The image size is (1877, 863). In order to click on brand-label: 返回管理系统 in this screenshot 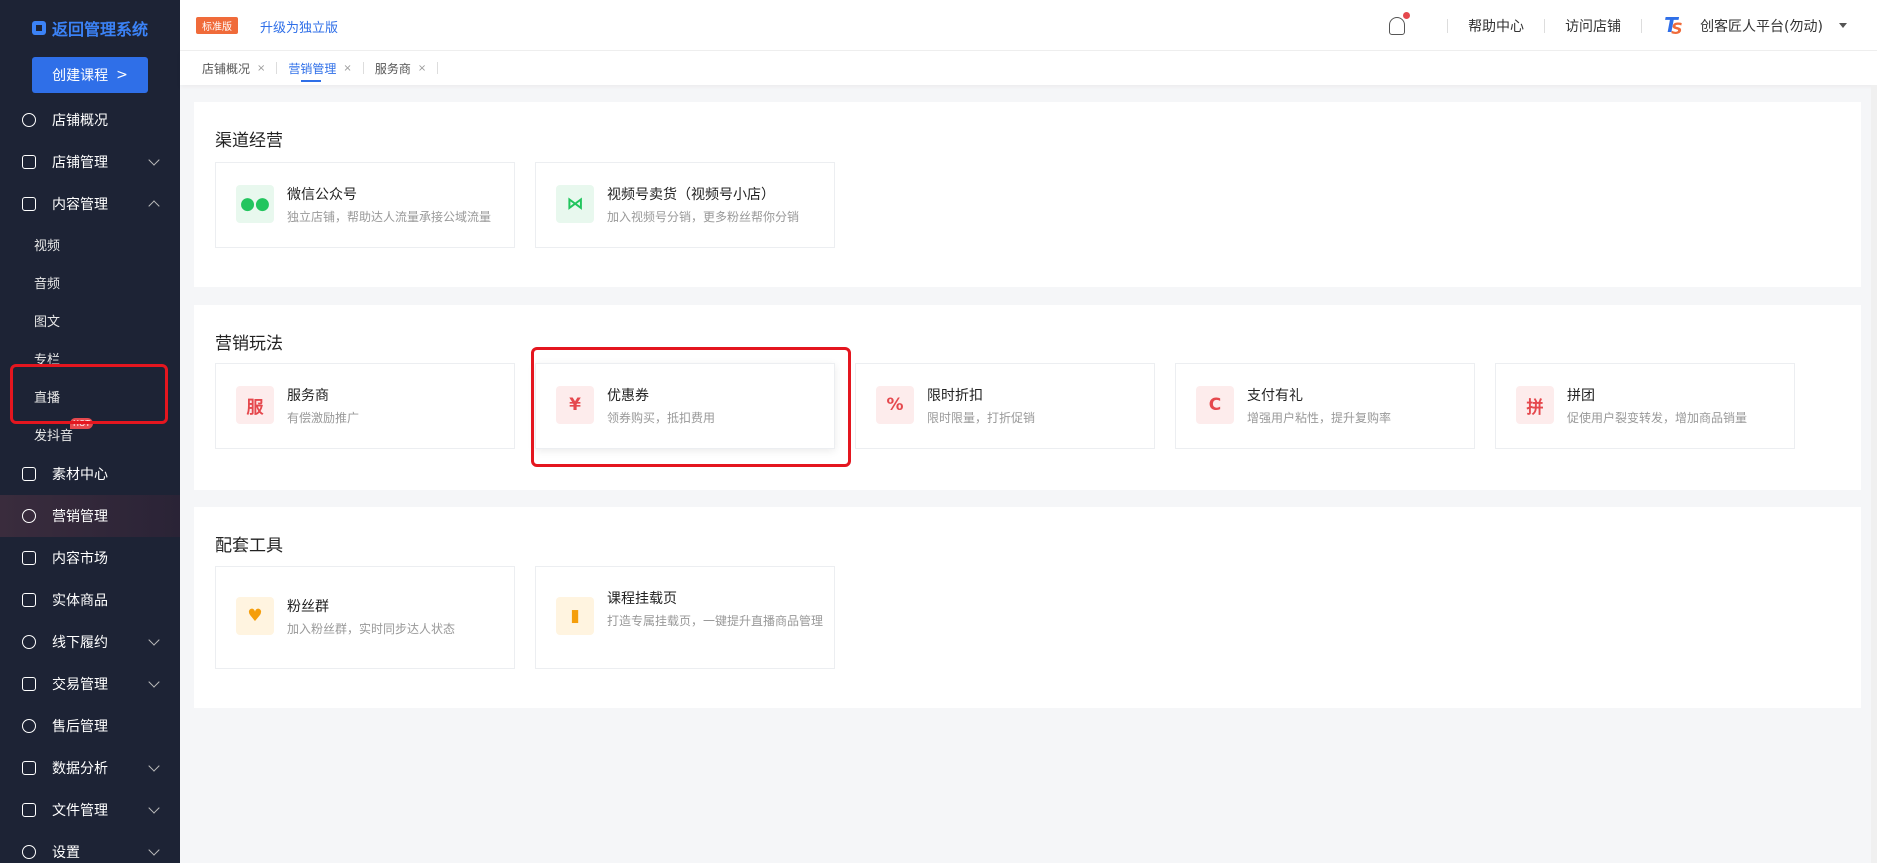, I will do `click(100, 29)`.